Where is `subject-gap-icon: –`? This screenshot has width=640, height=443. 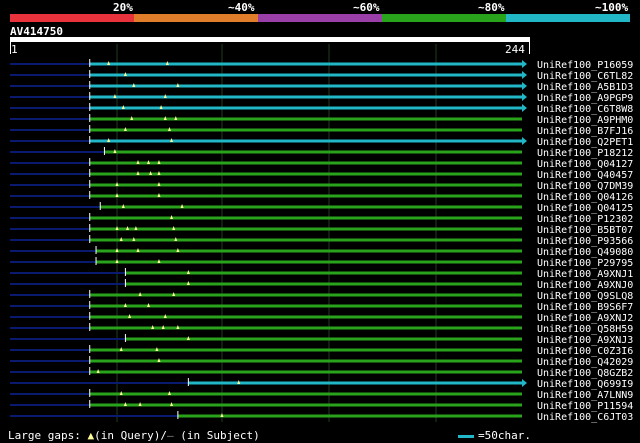 subject-gap-icon: – is located at coordinates (170, 435).